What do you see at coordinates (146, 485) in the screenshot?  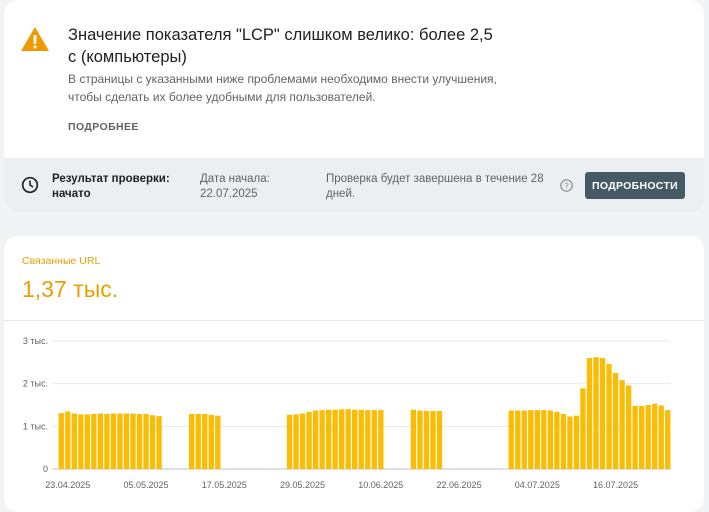 I see `x-tick-label: 05.05.2025` at bounding box center [146, 485].